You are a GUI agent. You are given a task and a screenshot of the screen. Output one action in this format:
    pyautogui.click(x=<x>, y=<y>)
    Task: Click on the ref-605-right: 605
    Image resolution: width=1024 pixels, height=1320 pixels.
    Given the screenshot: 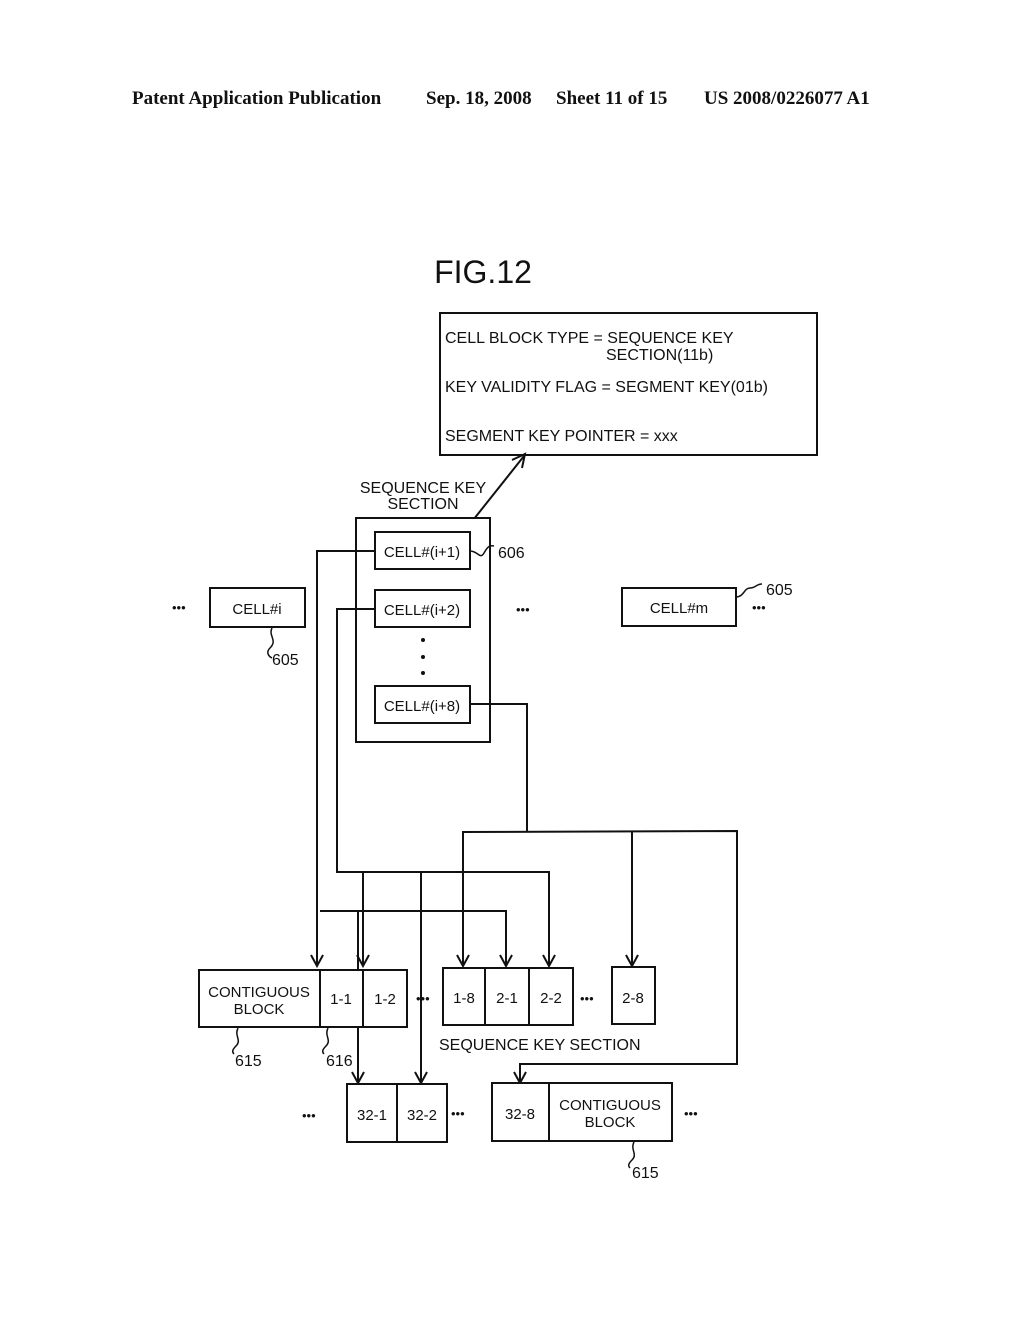 What is the action you would take?
    pyautogui.click(x=779, y=590)
    